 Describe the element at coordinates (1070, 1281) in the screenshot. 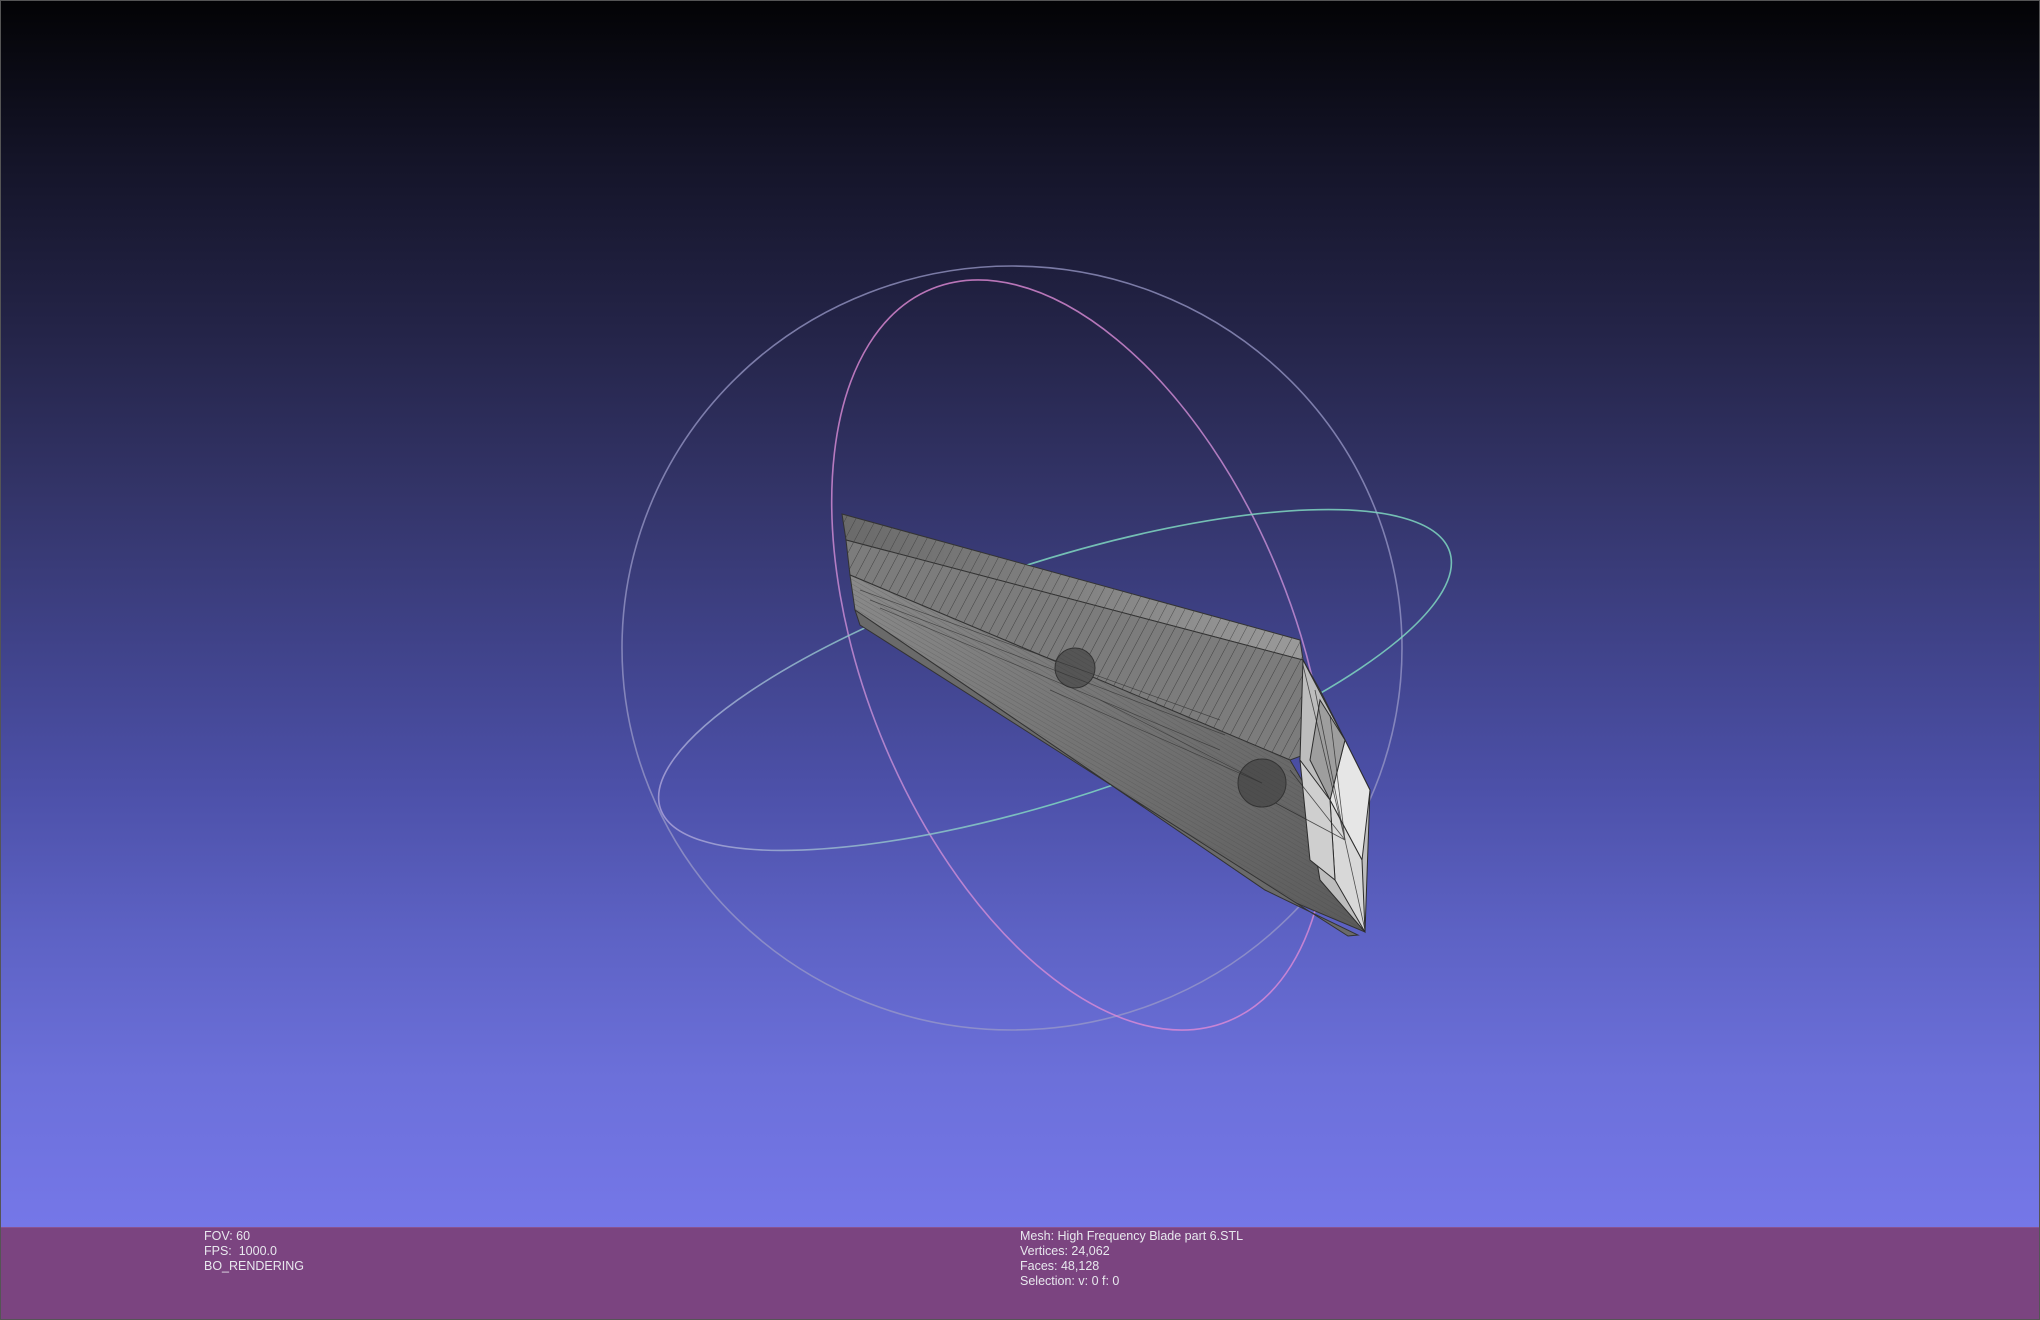

I see `selection-label: Selection: v: 0 f: 0` at that location.